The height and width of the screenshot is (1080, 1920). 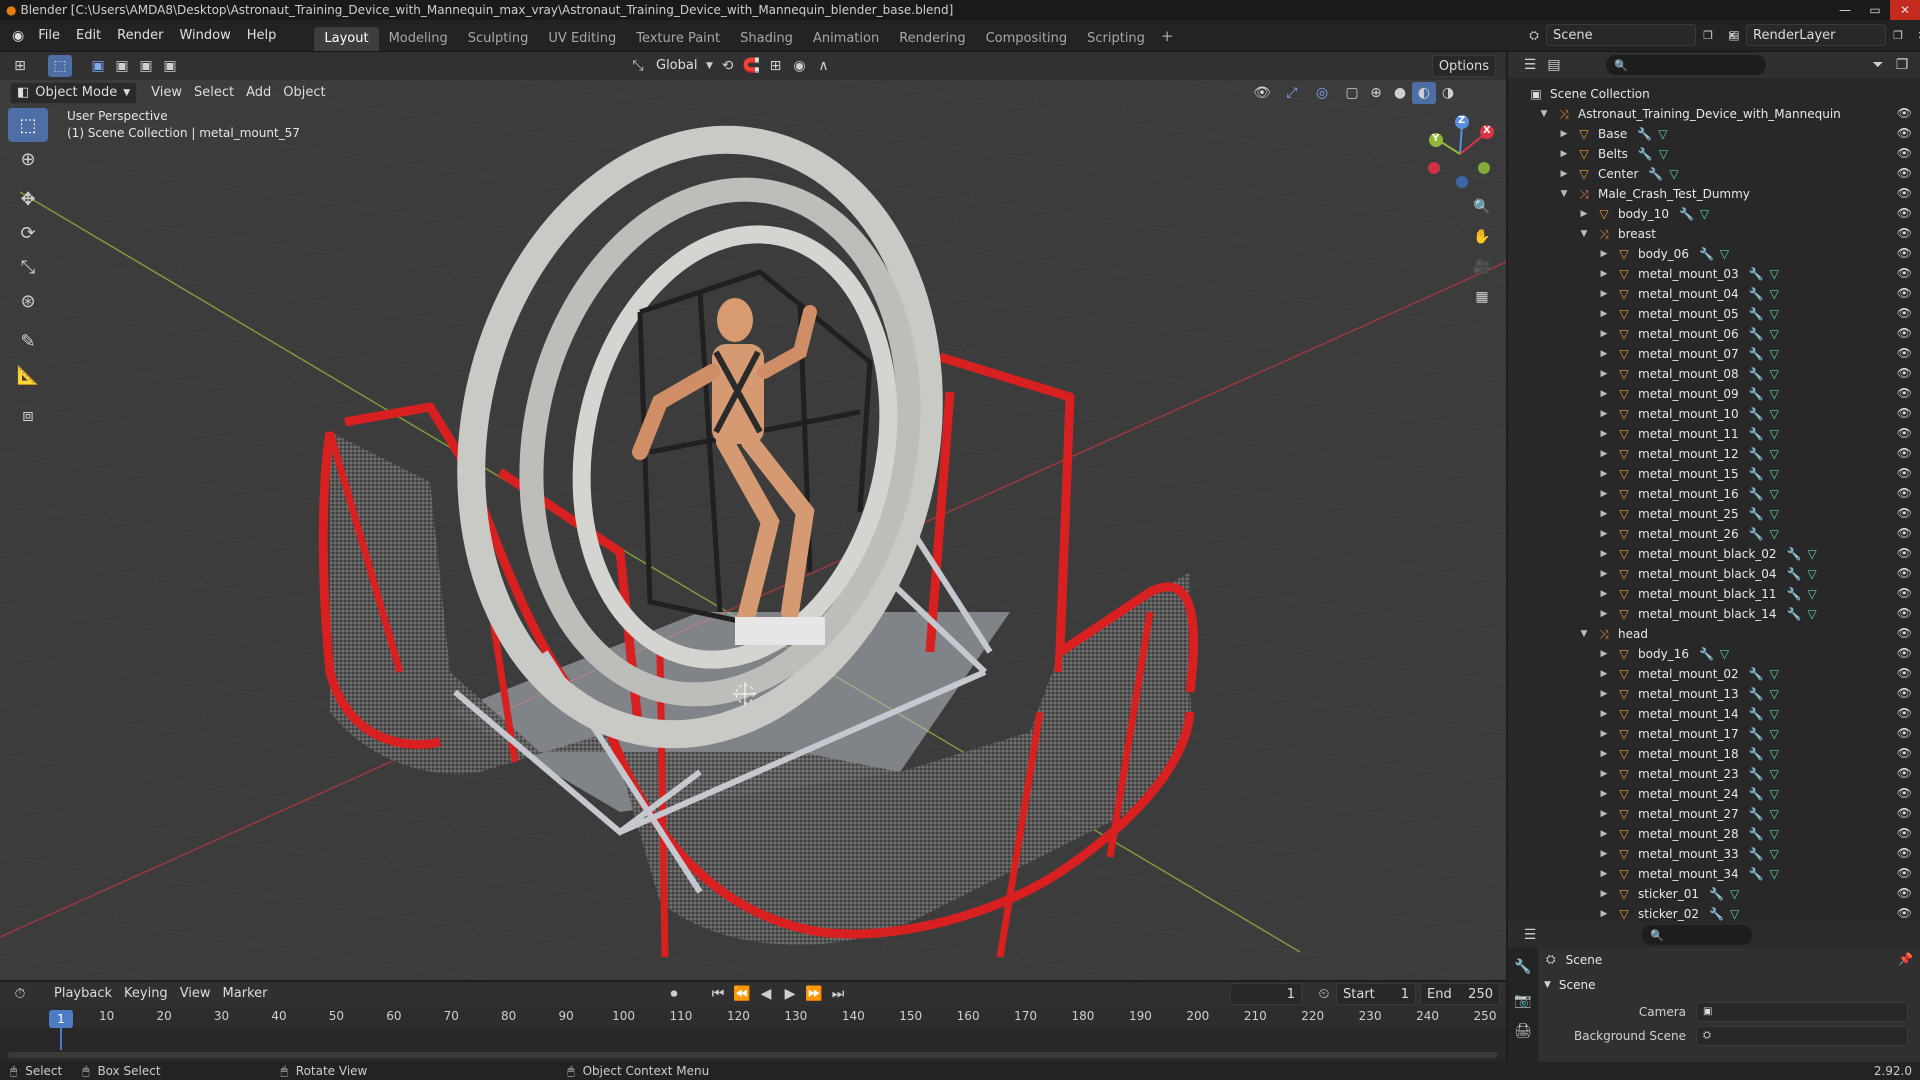 I want to click on rotate-tool: ⟳, so click(x=28, y=233).